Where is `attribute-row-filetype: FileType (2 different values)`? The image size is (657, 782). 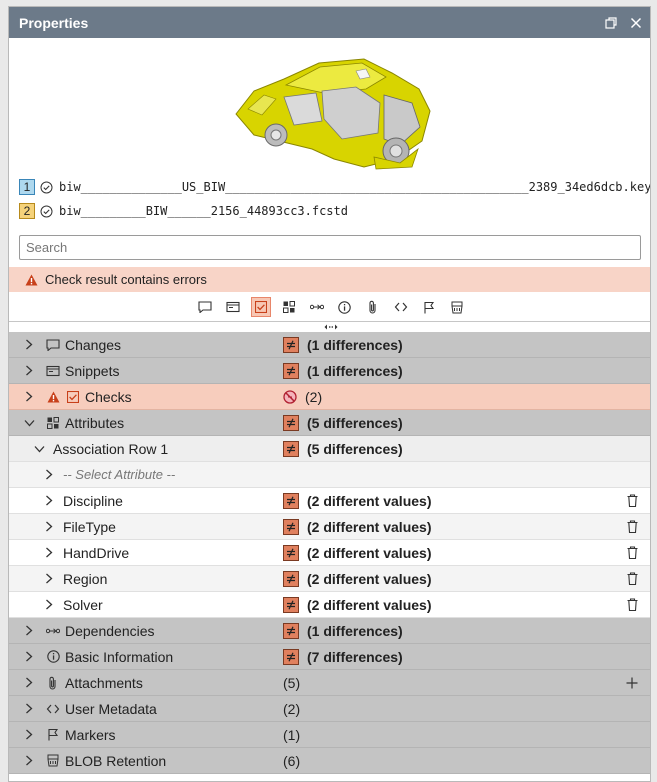
attribute-row-filetype: FileType (2 different values) is located at coordinates (329, 527).